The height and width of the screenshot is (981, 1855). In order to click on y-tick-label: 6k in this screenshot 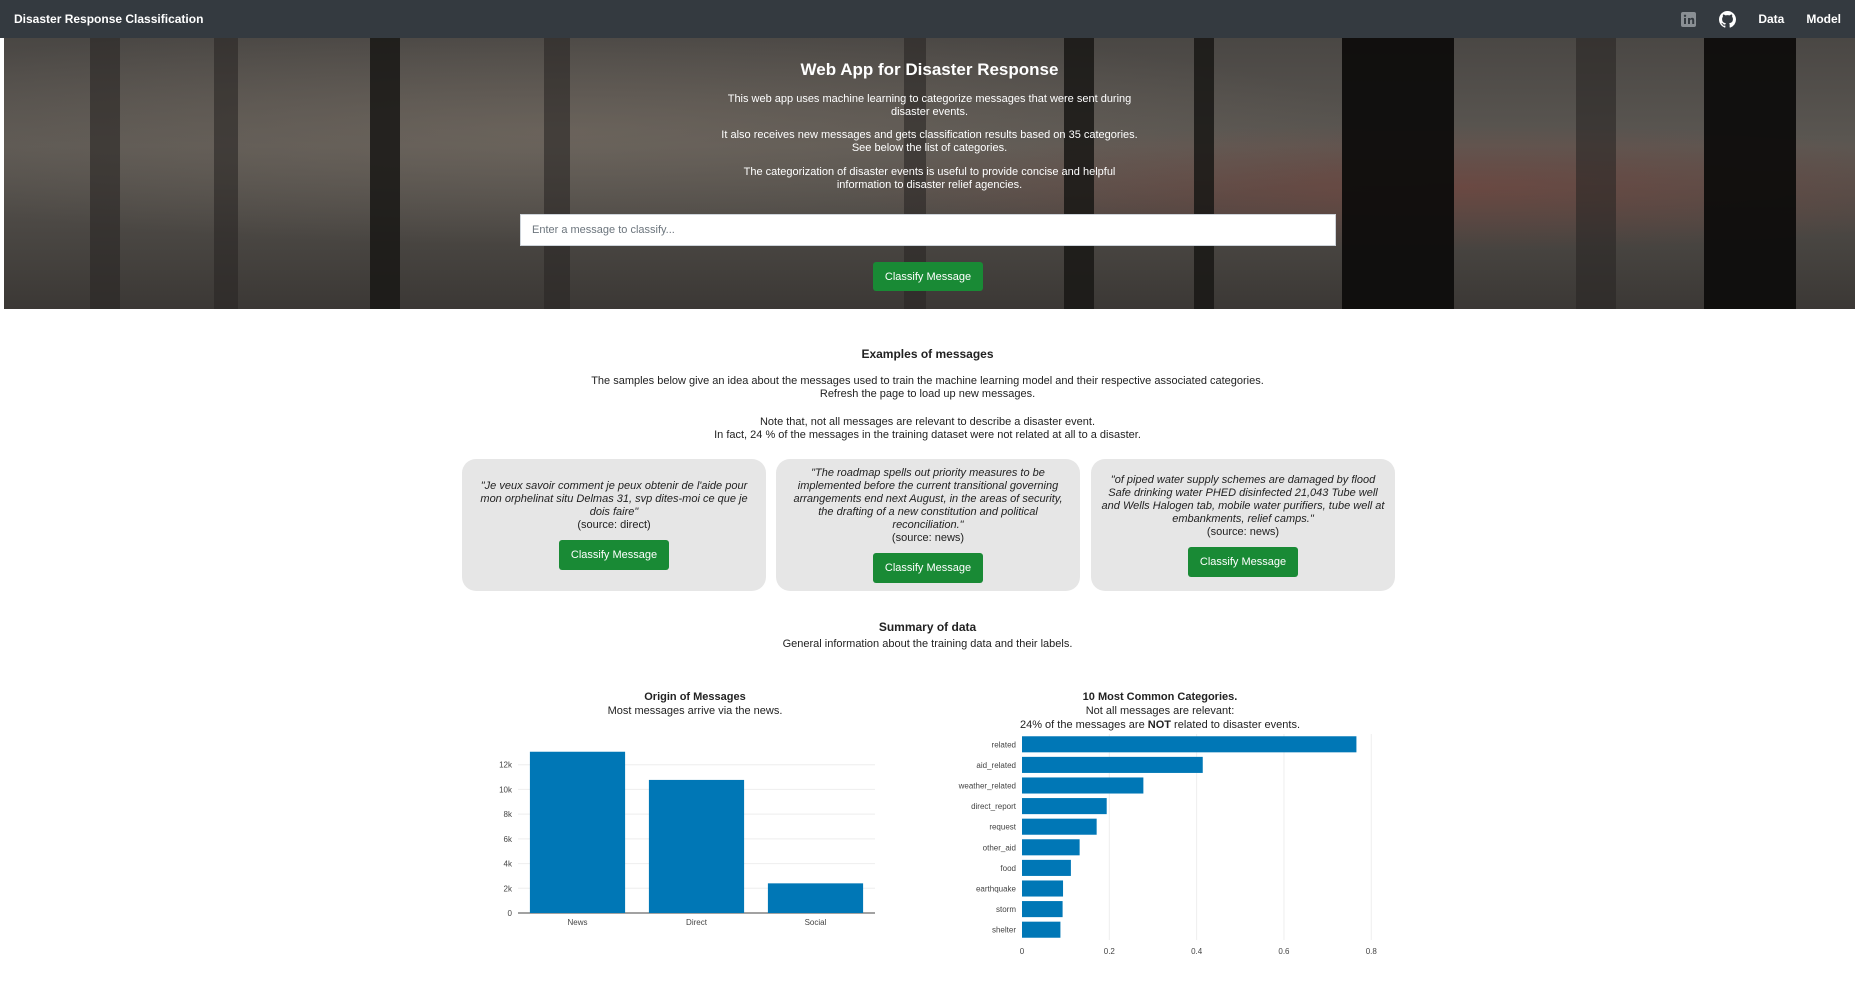, I will do `click(508, 839)`.